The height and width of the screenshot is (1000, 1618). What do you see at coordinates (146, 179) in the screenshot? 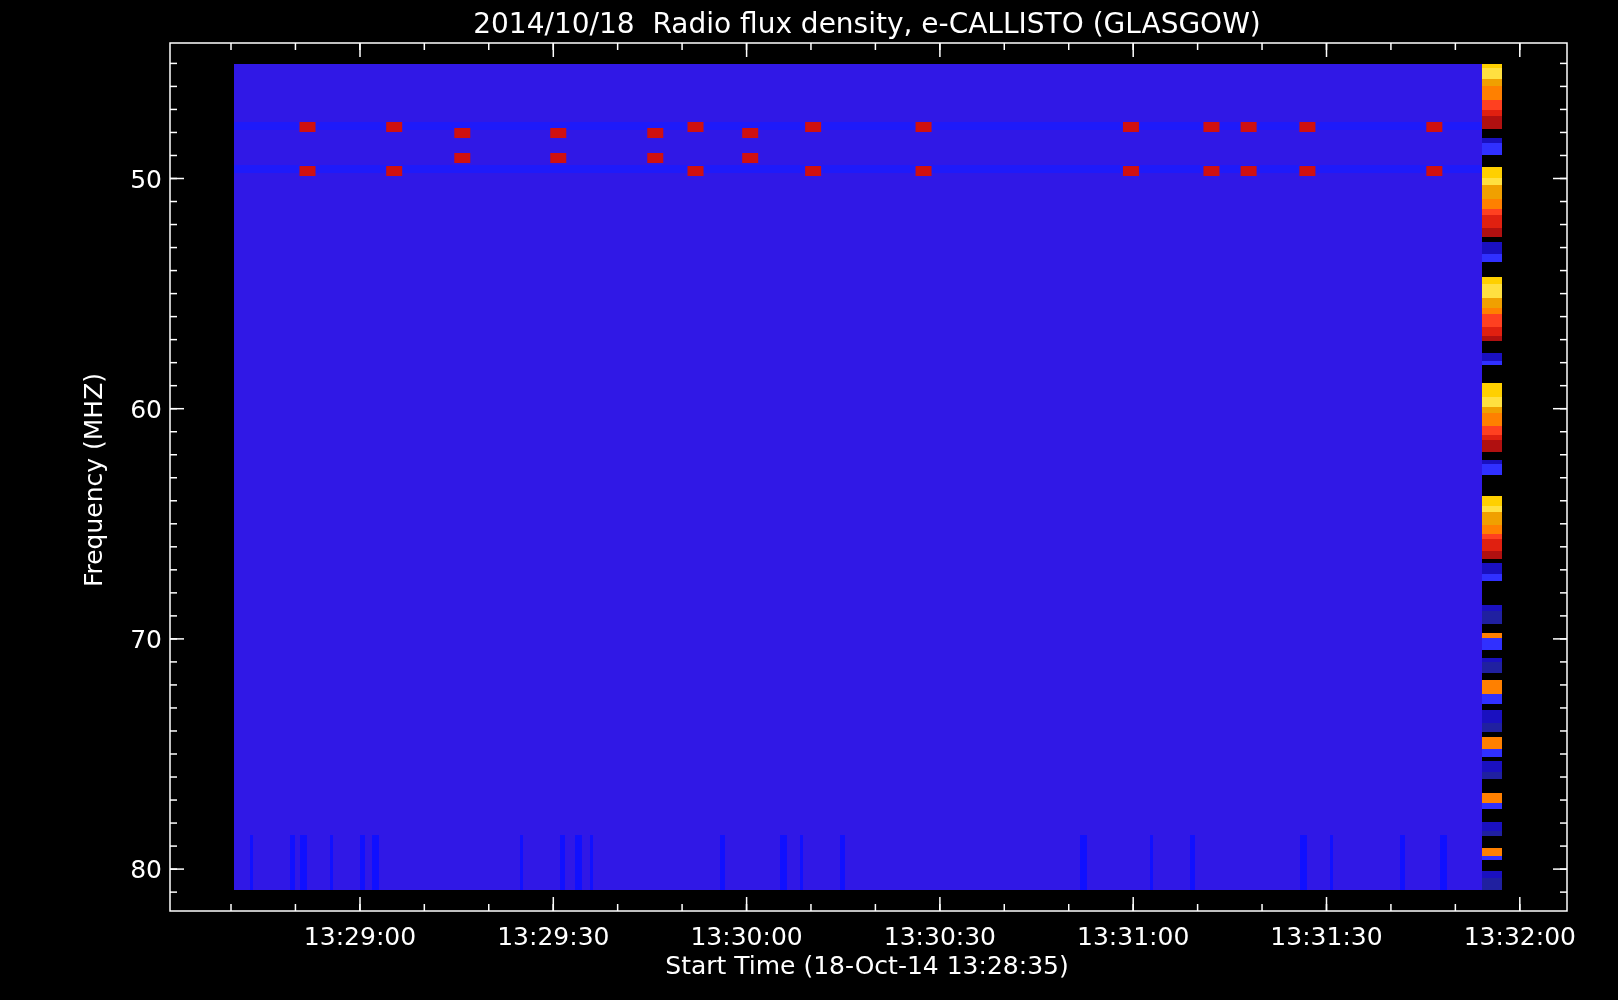
I see `axis-tick-label: 50` at bounding box center [146, 179].